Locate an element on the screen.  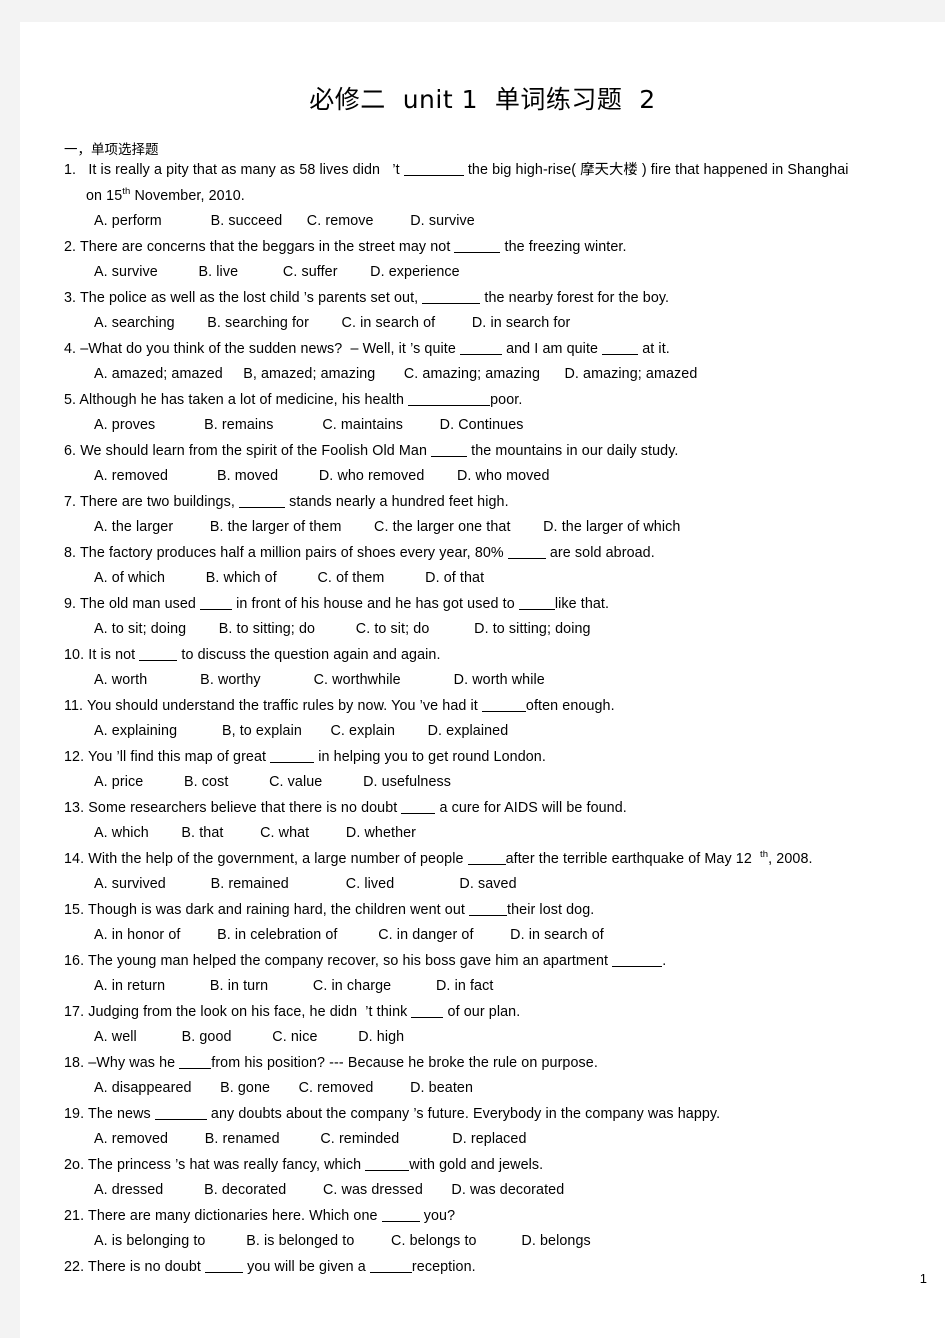
question-number: 8. is located at coordinates (70, 552).